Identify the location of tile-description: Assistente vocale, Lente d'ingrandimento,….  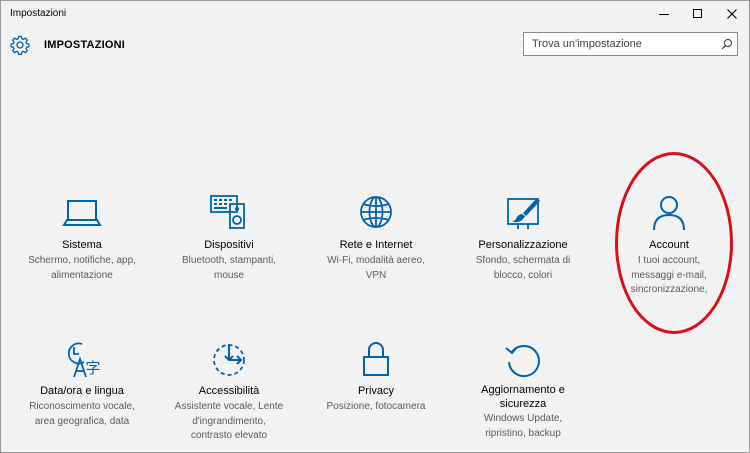
(229, 421).